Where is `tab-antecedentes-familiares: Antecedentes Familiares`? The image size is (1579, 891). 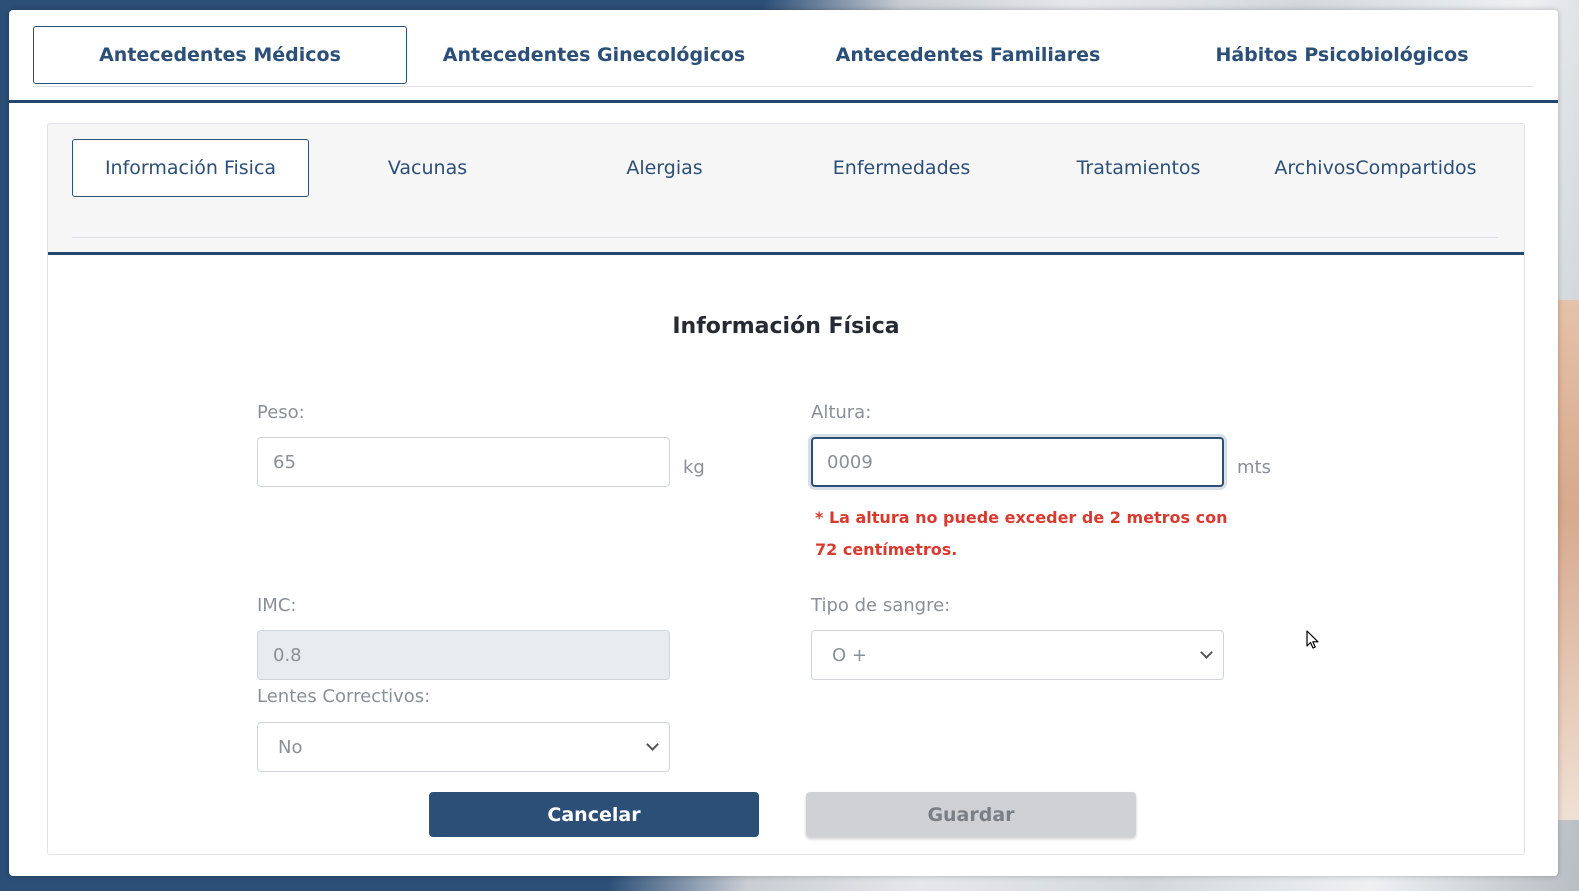 tab-antecedentes-familiares: Antecedentes Familiares is located at coordinates (968, 55).